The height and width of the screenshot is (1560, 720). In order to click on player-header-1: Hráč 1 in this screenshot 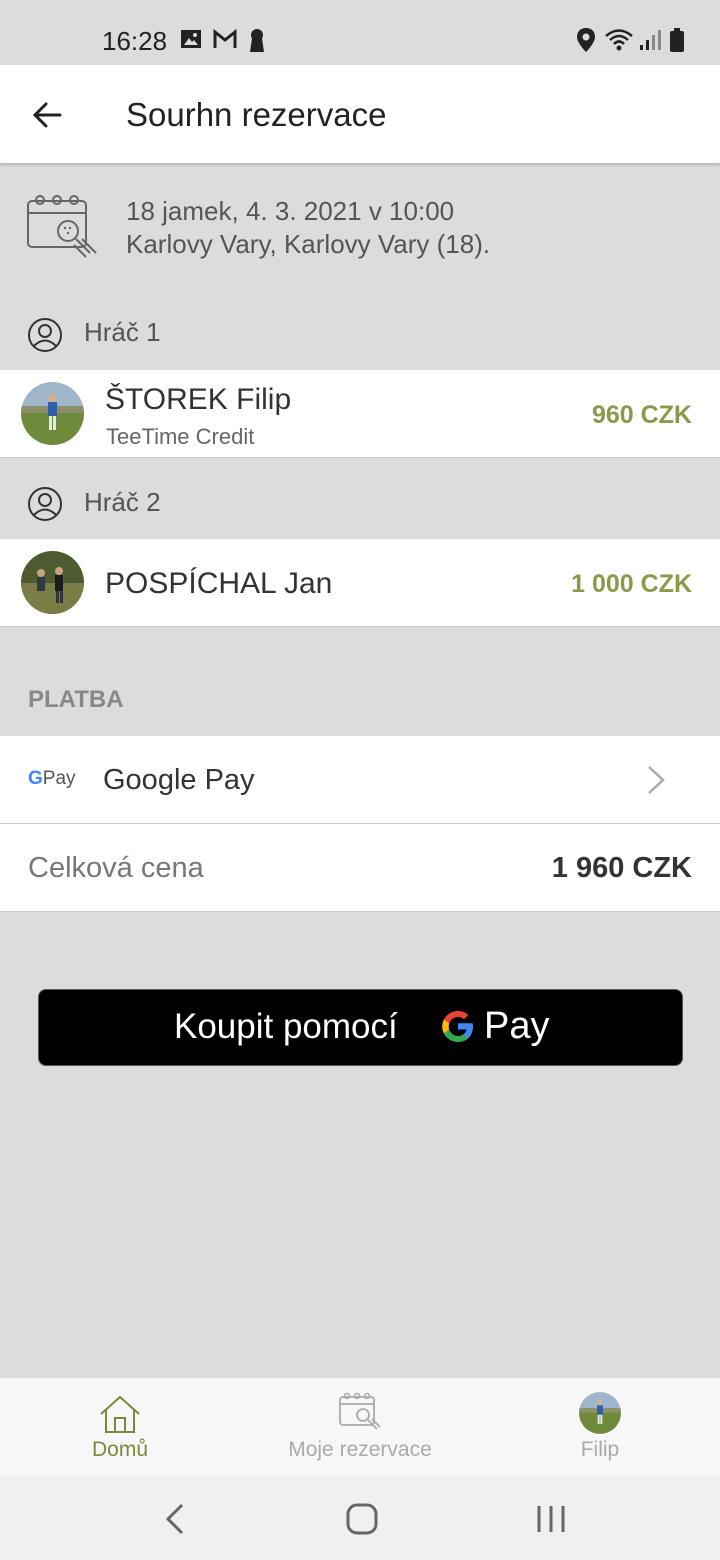, I will do `click(360, 332)`.